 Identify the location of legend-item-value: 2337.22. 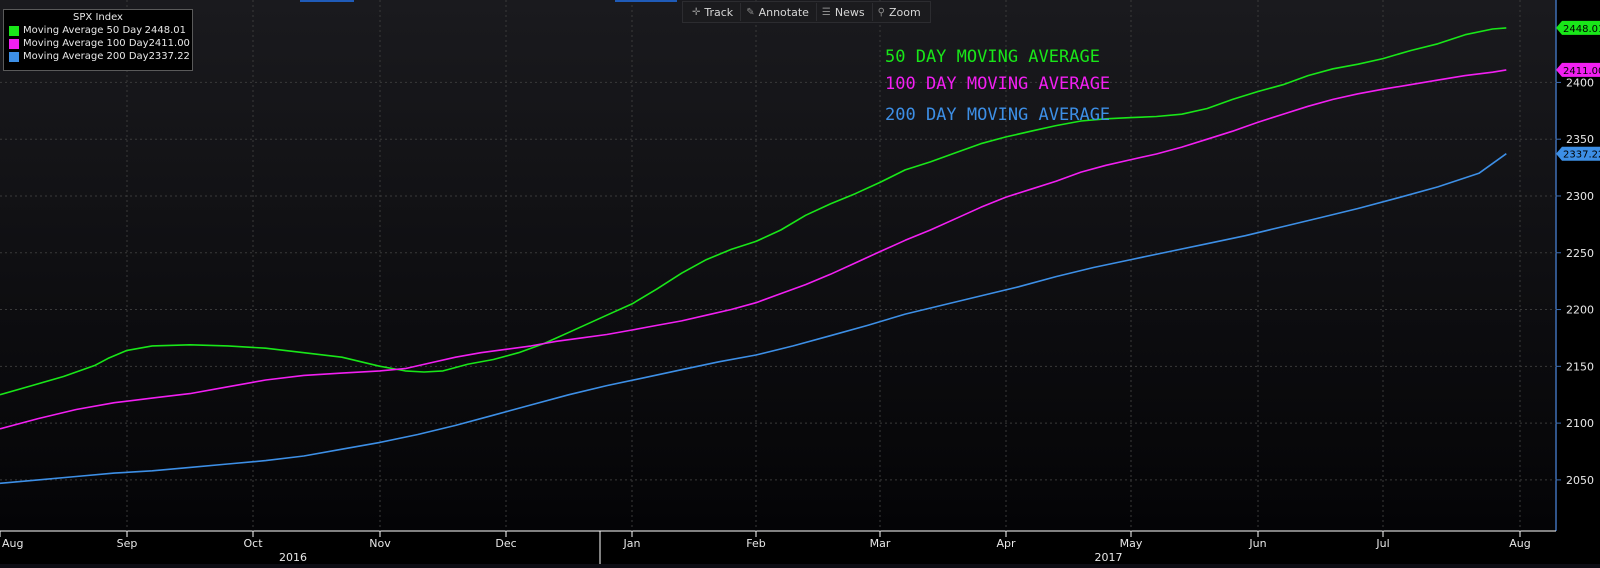
(169, 56).